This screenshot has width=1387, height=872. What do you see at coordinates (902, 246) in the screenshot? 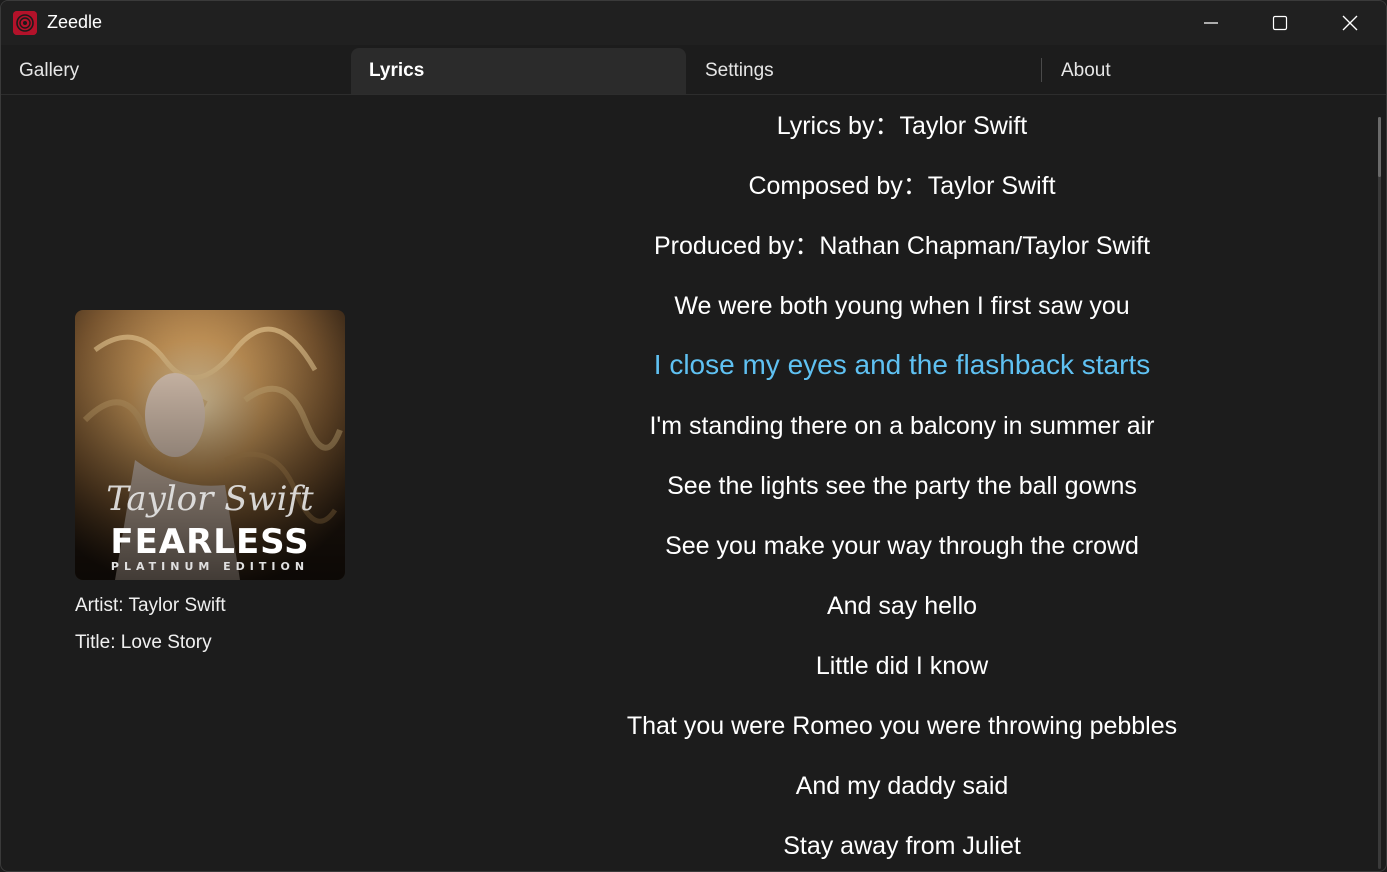
I see `lyric-line: Produced by：Nathan Chapman/Taylor Swift` at bounding box center [902, 246].